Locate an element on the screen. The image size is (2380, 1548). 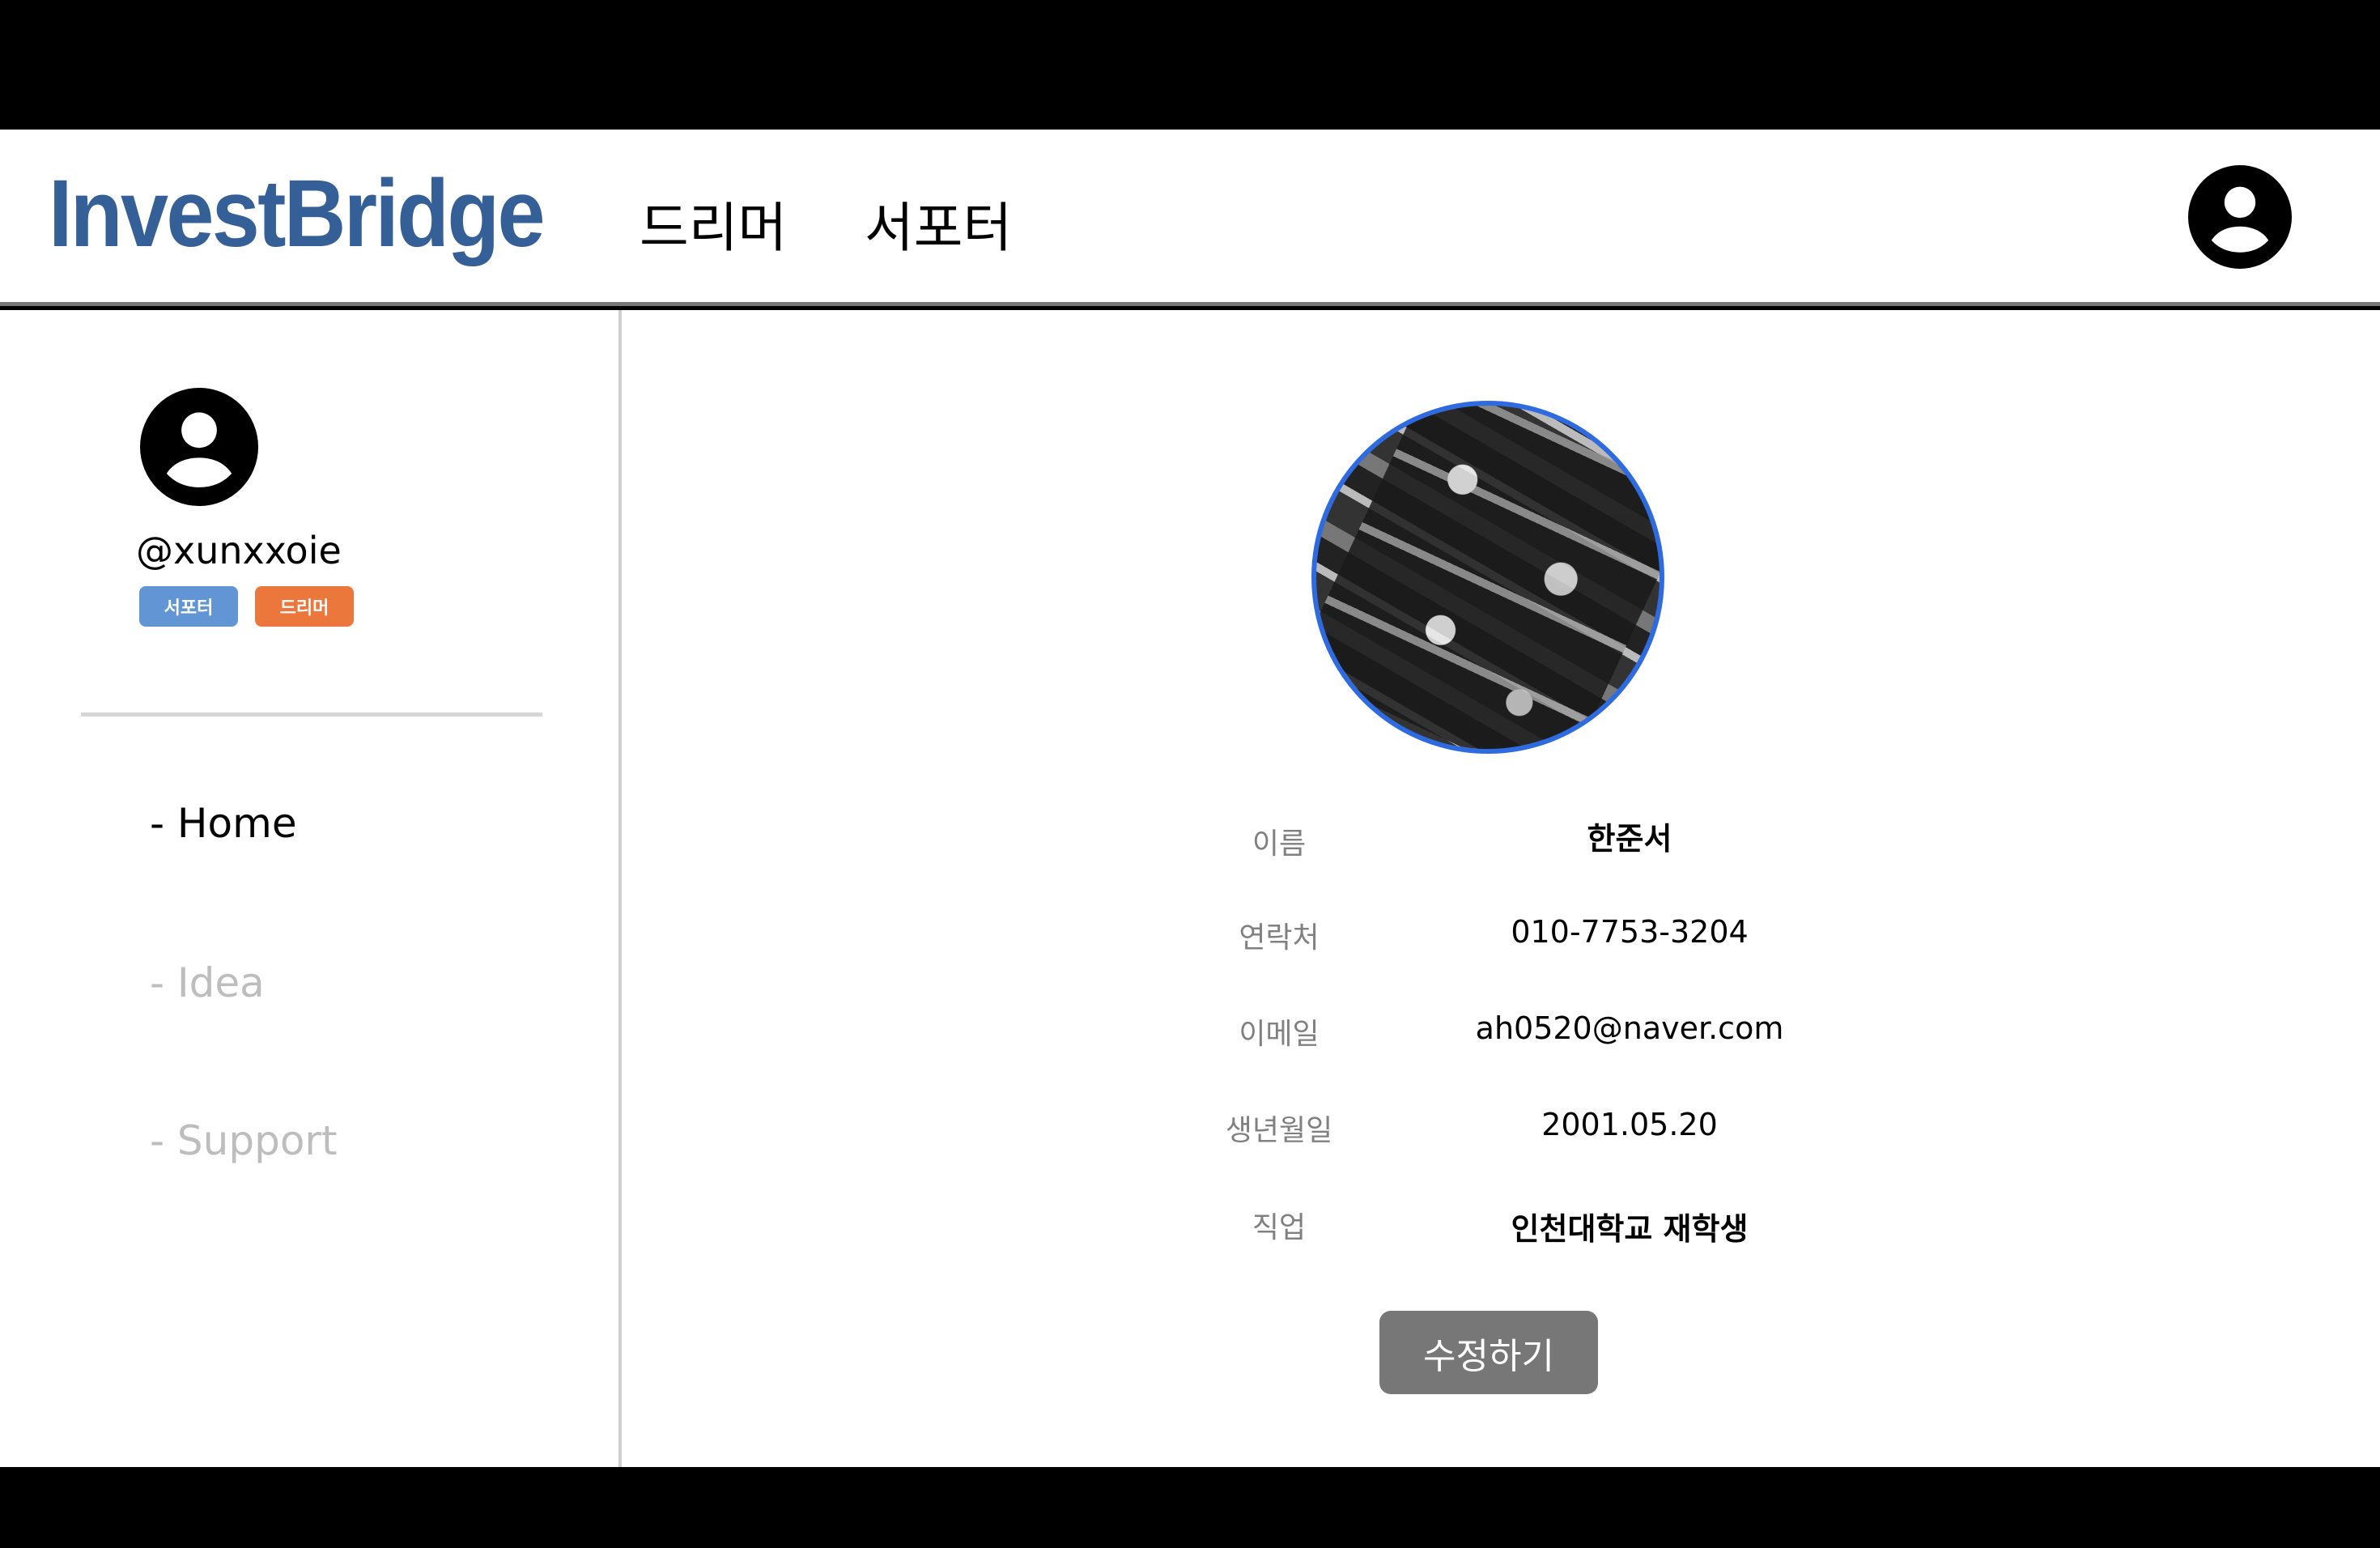
top-letterbox is located at coordinates (1190, 65).